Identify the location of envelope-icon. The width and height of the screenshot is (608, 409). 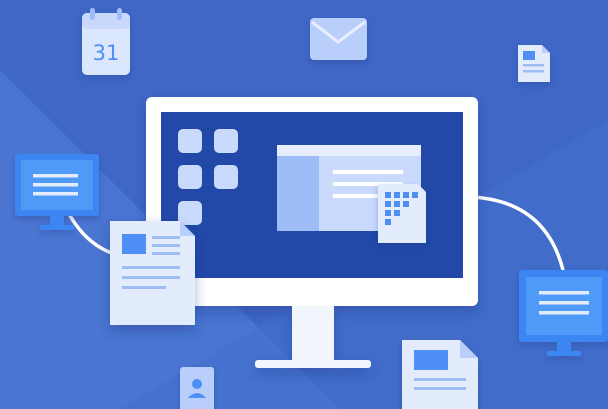
(338, 39).